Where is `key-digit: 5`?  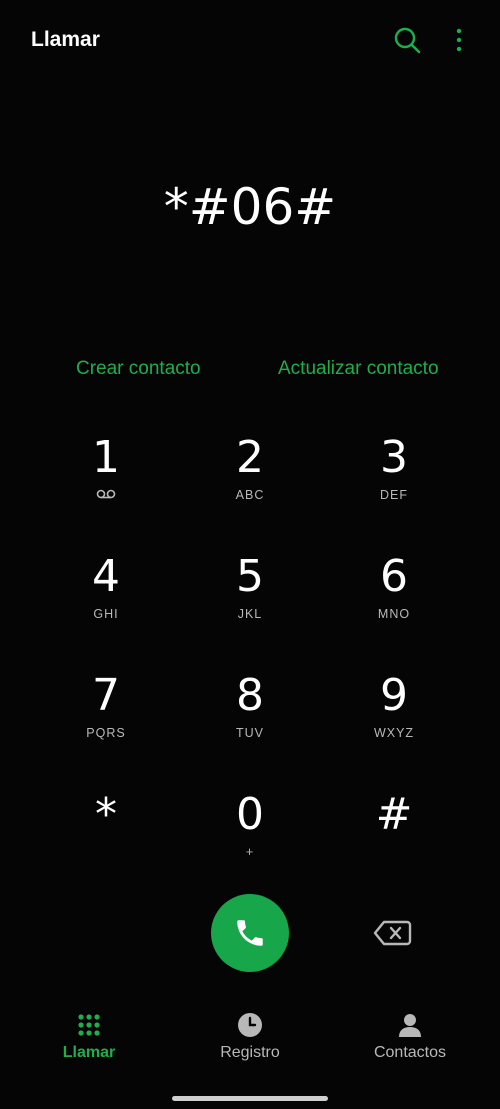
key-digit: 5 is located at coordinates (250, 576).